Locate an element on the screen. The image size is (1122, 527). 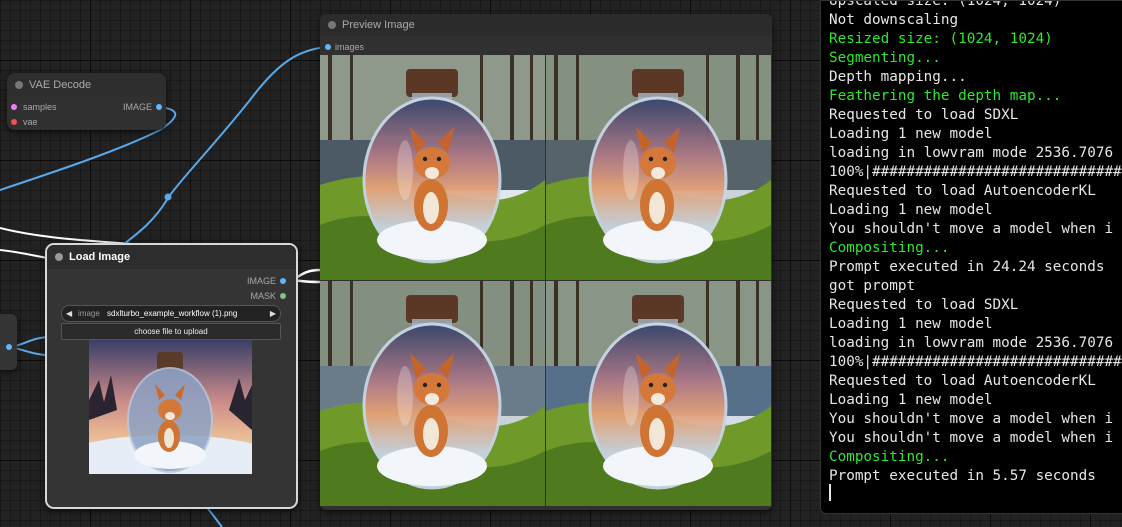
preview-image-title: Preview Image is located at coordinates (546, 25).